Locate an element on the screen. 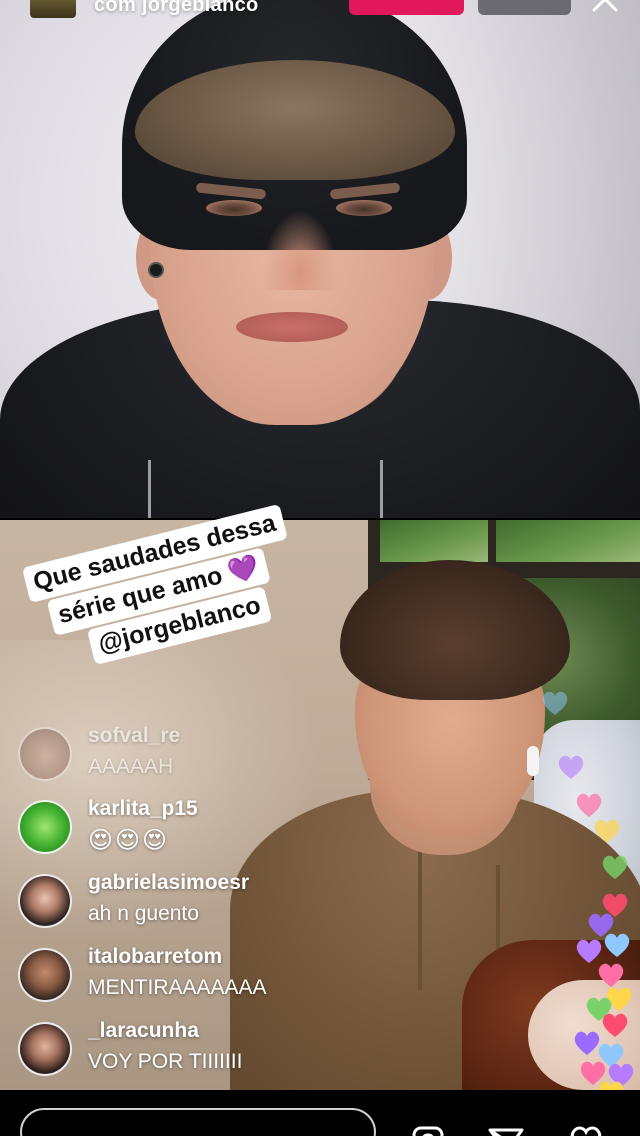  comment-username: gabrielasimoesr is located at coordinates (168, 883).